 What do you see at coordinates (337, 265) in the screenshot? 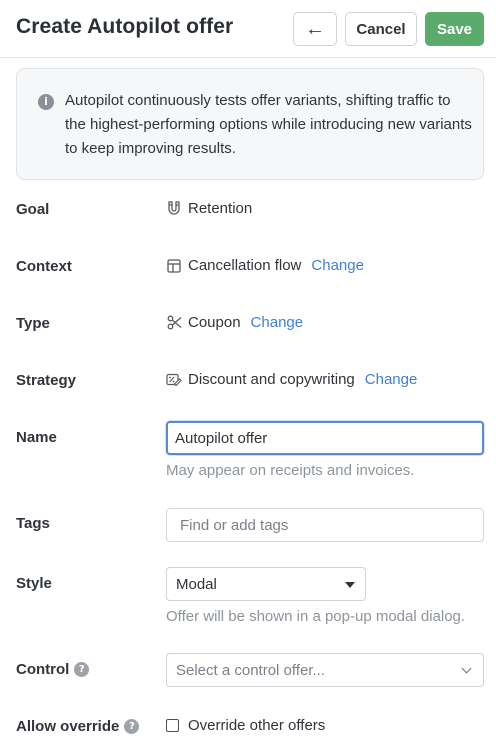
I see `context-change-link: Change` at bounding box center [337, 265].